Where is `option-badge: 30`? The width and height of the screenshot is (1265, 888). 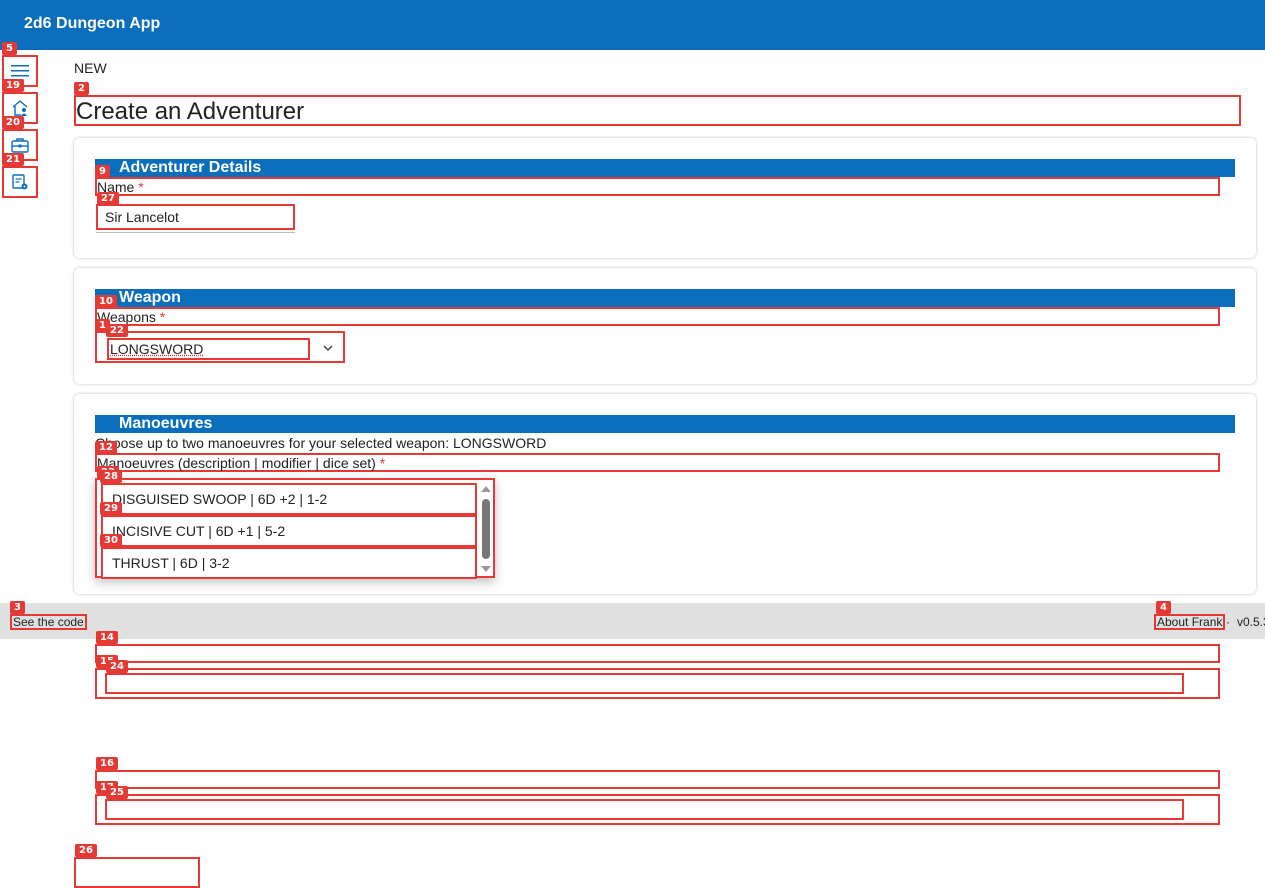 option-badge: 30 is located at coordinates (111, 540).